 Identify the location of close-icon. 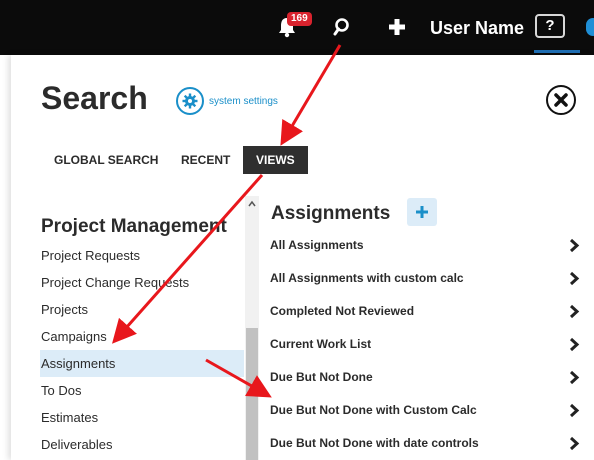
(561, 100).